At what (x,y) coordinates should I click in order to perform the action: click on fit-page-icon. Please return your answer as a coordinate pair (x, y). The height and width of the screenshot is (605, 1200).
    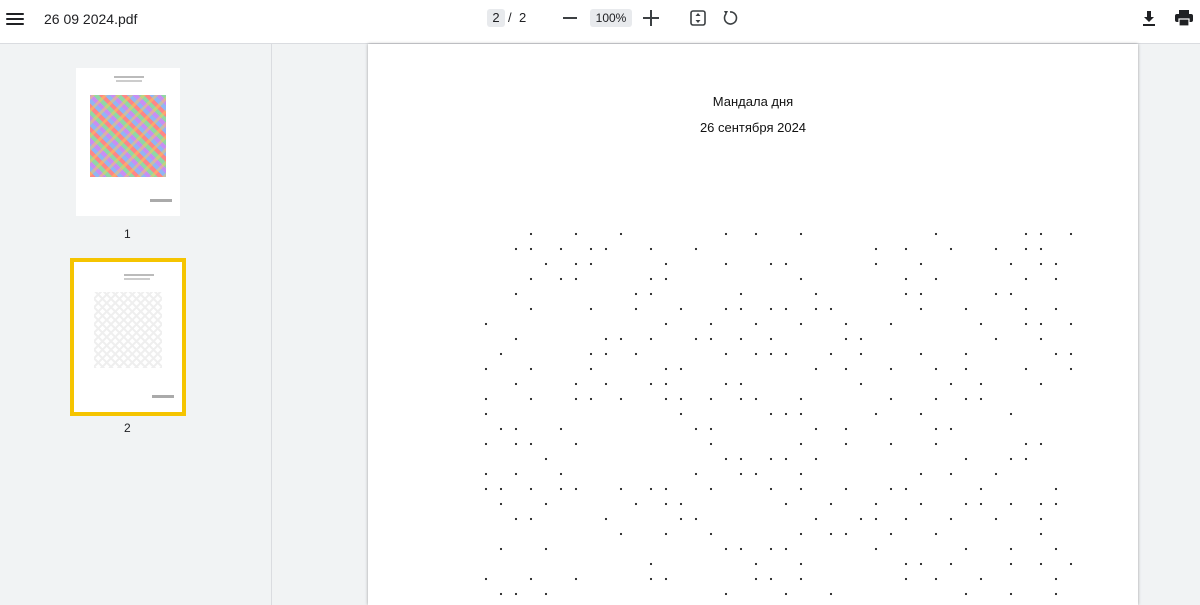
    Looking at the image, I should click on (698, 18).